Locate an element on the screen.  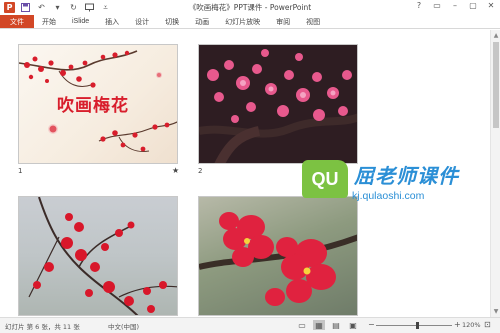
vertical-scrollbar: ▲ ▼ is located at coordinates (495, 173).